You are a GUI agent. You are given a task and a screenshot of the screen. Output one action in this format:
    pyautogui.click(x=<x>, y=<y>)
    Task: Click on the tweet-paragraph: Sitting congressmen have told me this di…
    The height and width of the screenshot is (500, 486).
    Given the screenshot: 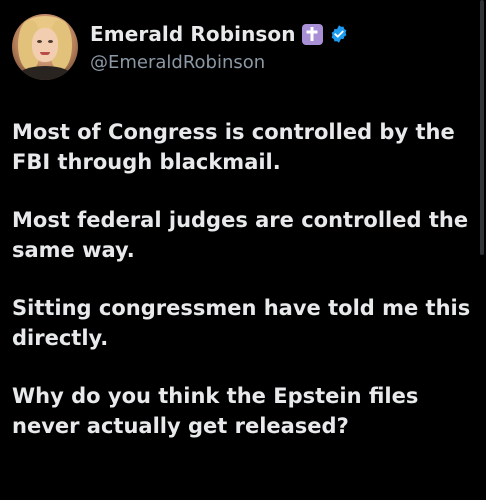 What is the action you would take?
    pyautogui.click(x=241, y=323)
    